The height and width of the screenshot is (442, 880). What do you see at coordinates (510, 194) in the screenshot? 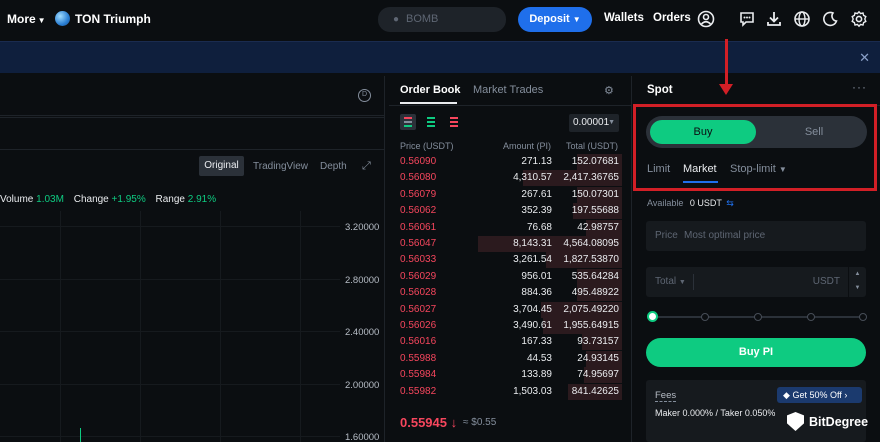
I see `order-book-row: 0.56079 267.61 150.07301` at bounding box center [510, 194].